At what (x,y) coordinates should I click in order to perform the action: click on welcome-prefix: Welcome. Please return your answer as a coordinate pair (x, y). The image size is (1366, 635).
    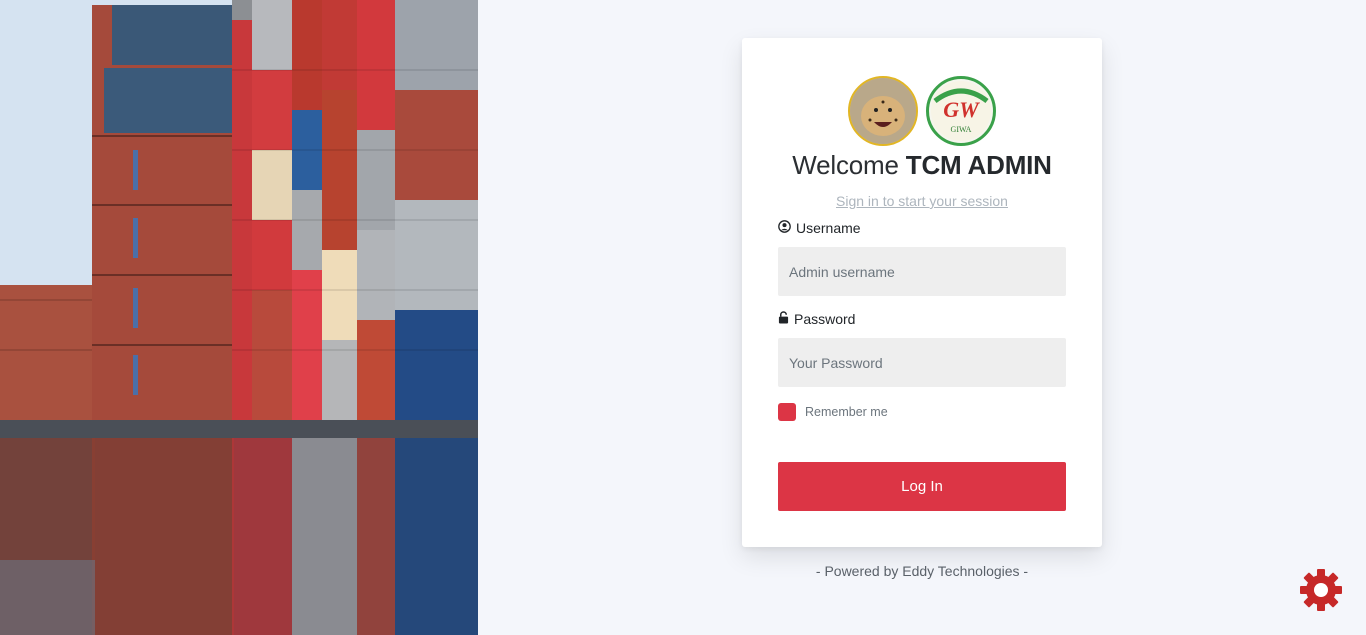
    Looking at the image, I should click on (845, 165).